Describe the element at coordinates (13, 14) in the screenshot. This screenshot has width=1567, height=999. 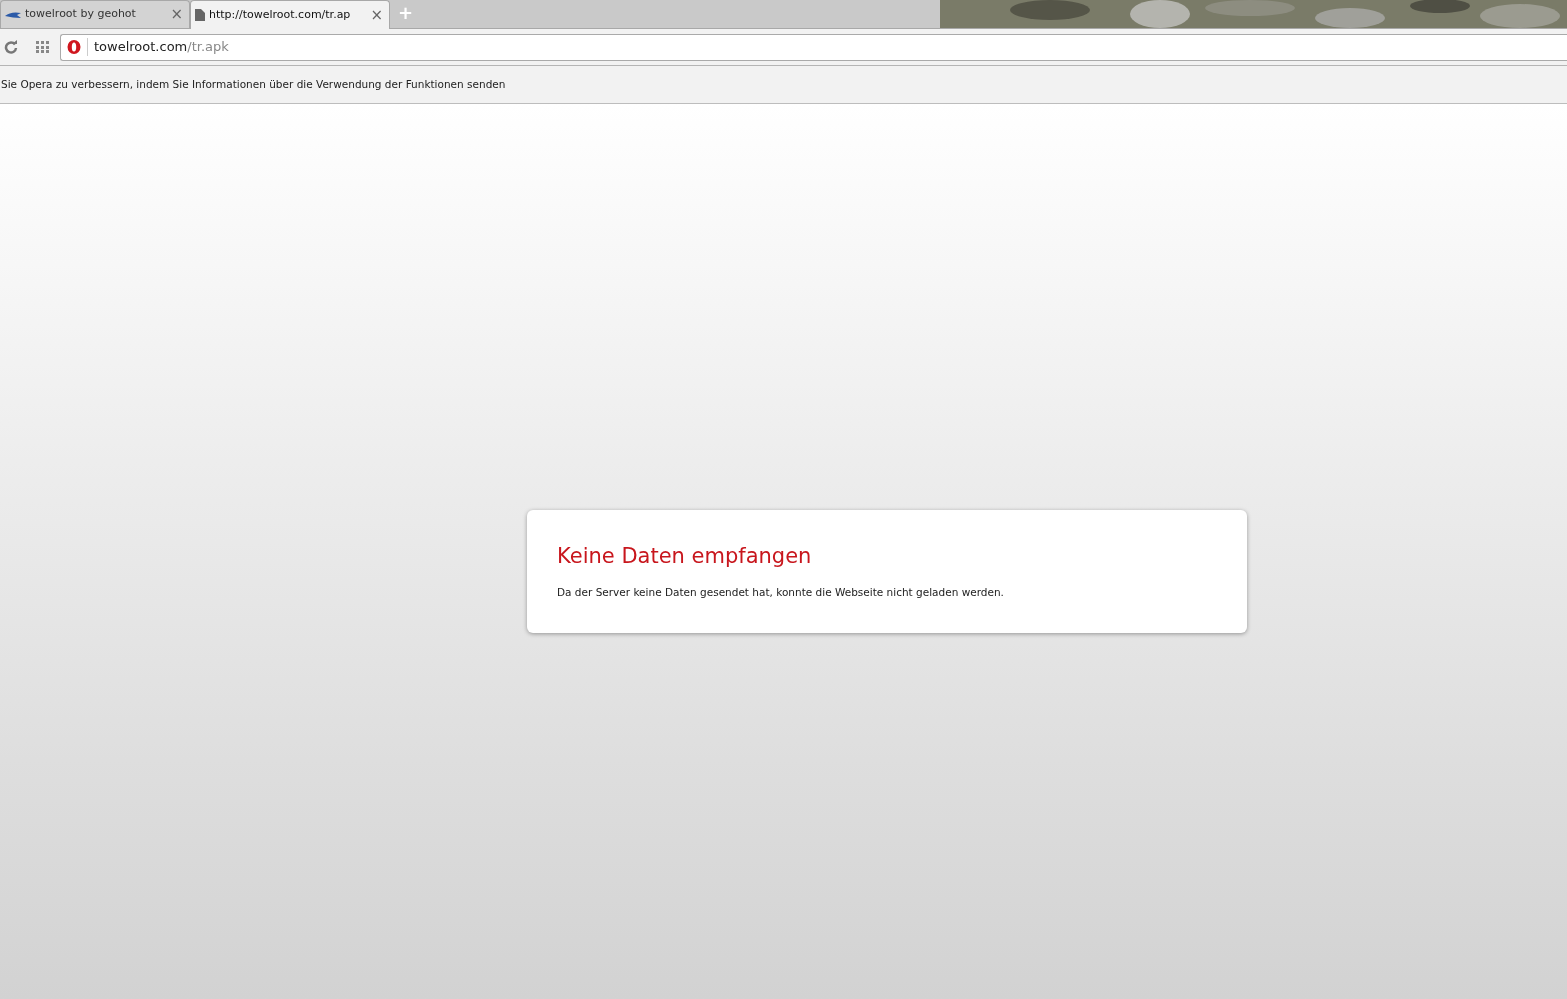
I see `shark-icon` at that location.